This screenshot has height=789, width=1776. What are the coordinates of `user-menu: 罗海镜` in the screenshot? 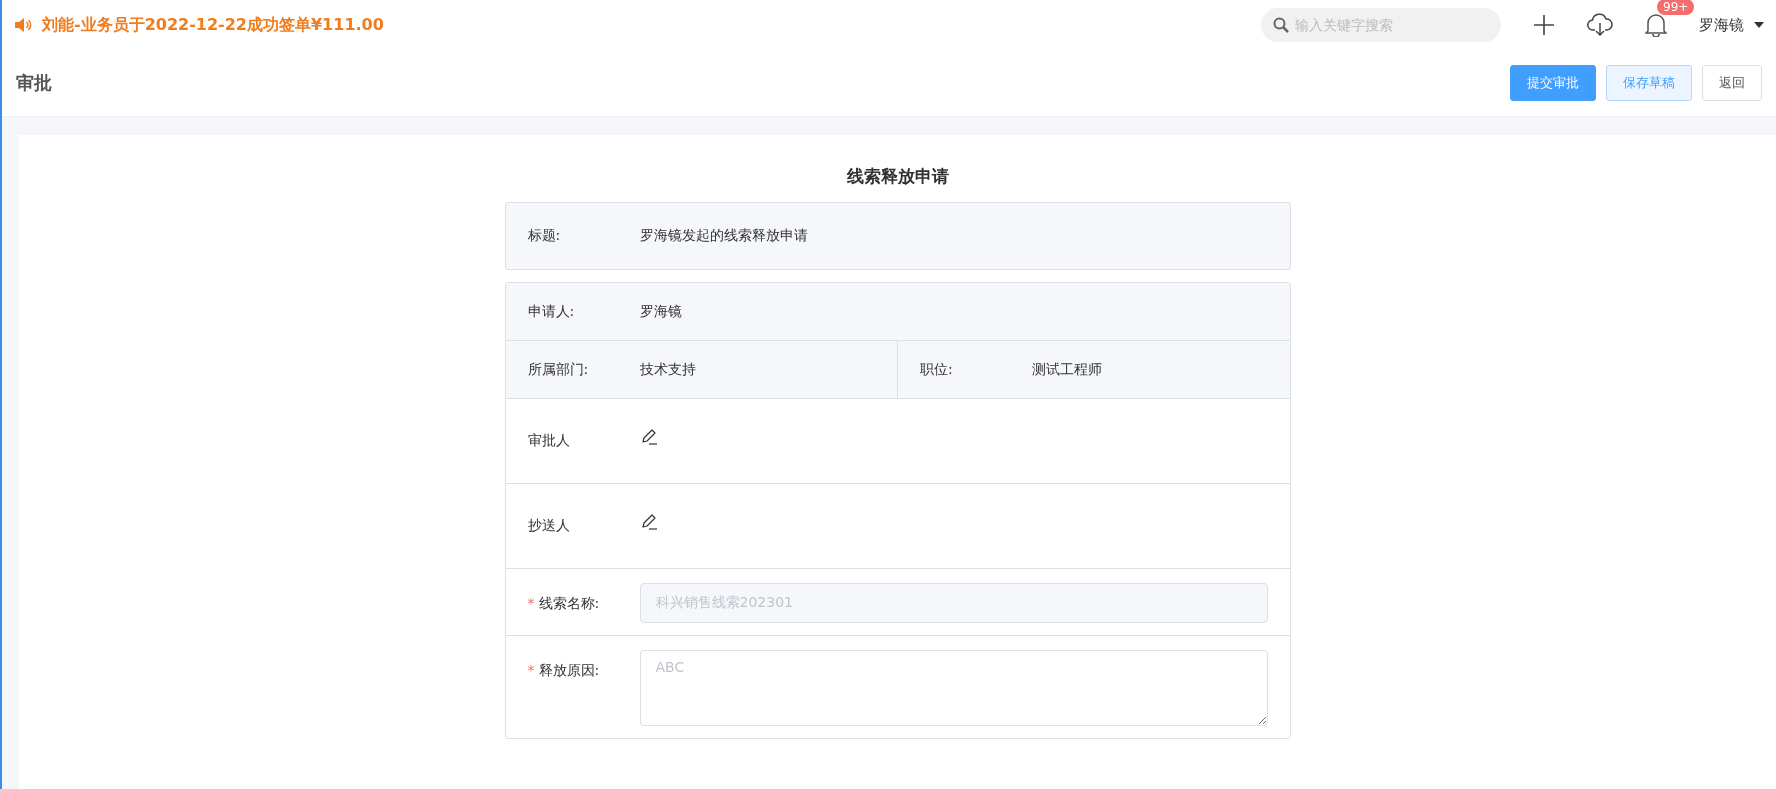 It's located at (1731, 25).